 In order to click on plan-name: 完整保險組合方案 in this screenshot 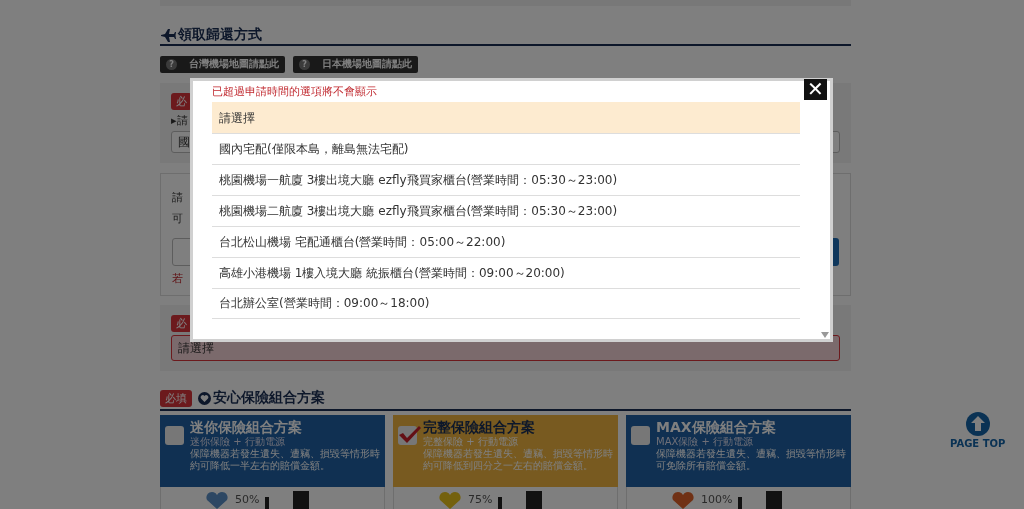, I will do `click(479, 427)`.